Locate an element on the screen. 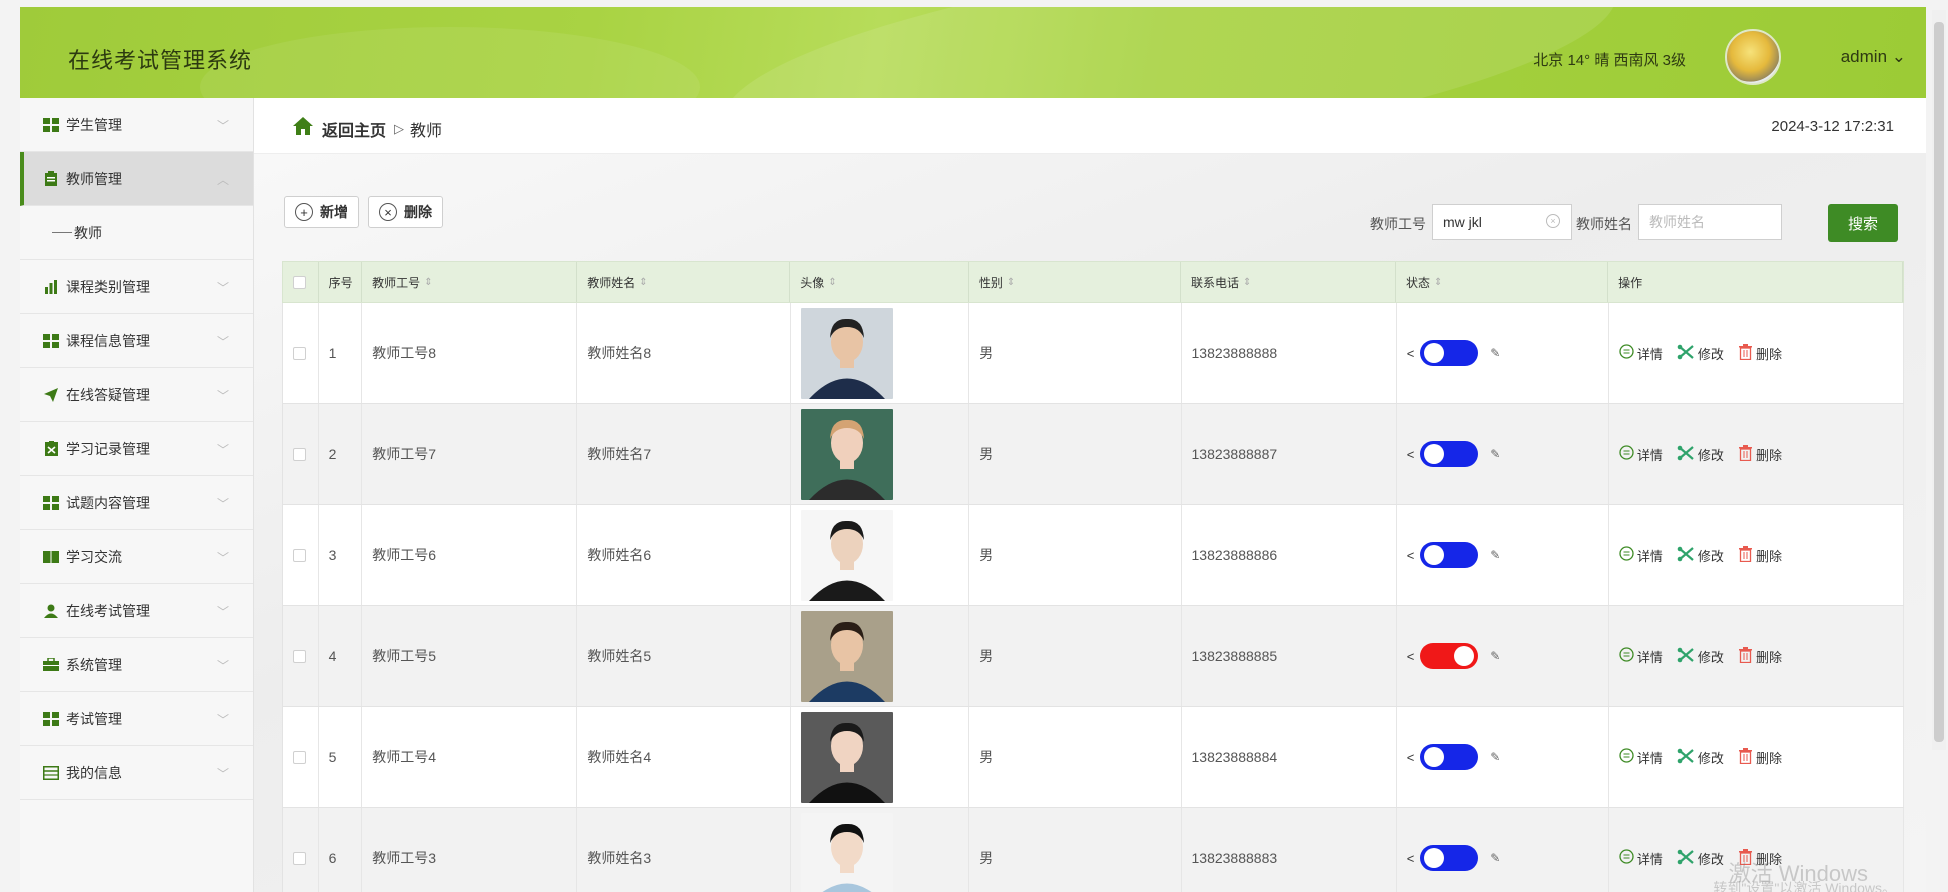 Image resolution: width=1948 pixels, height=892 pixels. delete-button-label: 删除 is located at coordinates (418, 212).